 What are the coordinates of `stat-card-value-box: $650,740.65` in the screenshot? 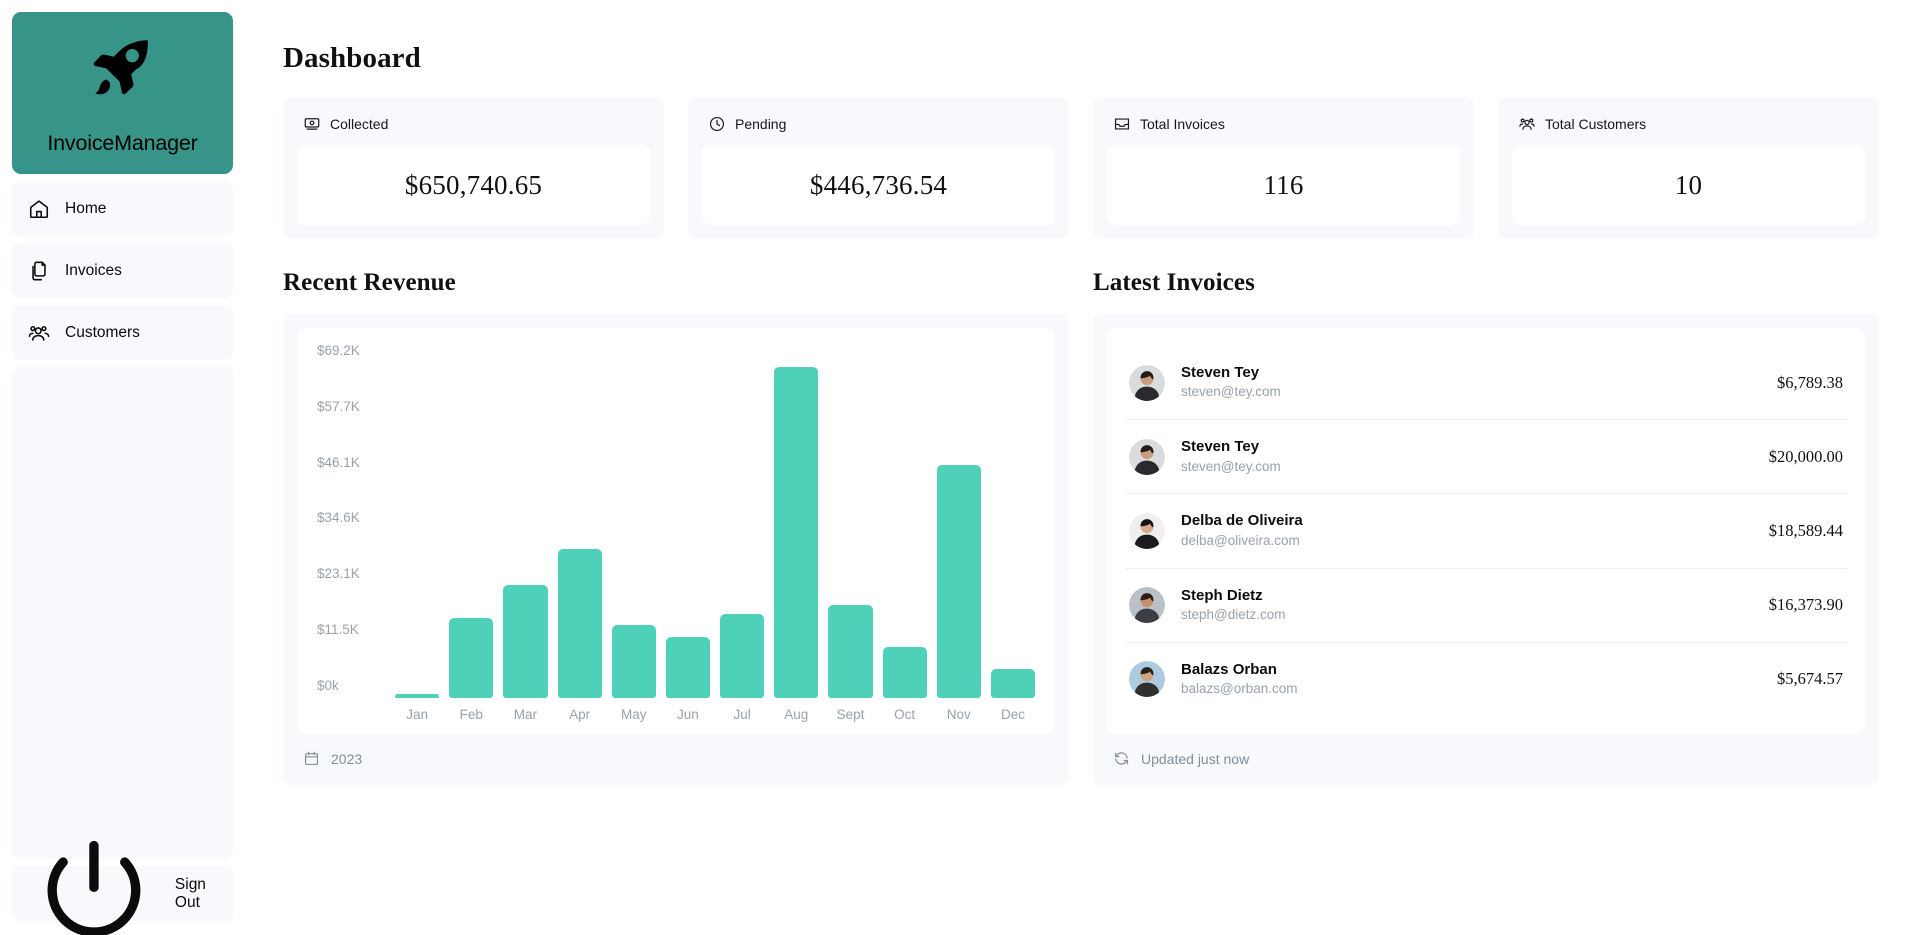 It's located at (473, 185).